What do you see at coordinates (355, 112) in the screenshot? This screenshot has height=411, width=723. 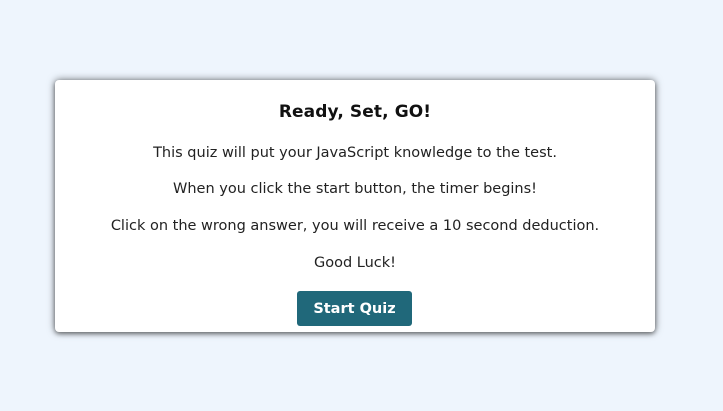 I see `quiz-title: Ready, Set, GO!` at bounding box center [355, 112].